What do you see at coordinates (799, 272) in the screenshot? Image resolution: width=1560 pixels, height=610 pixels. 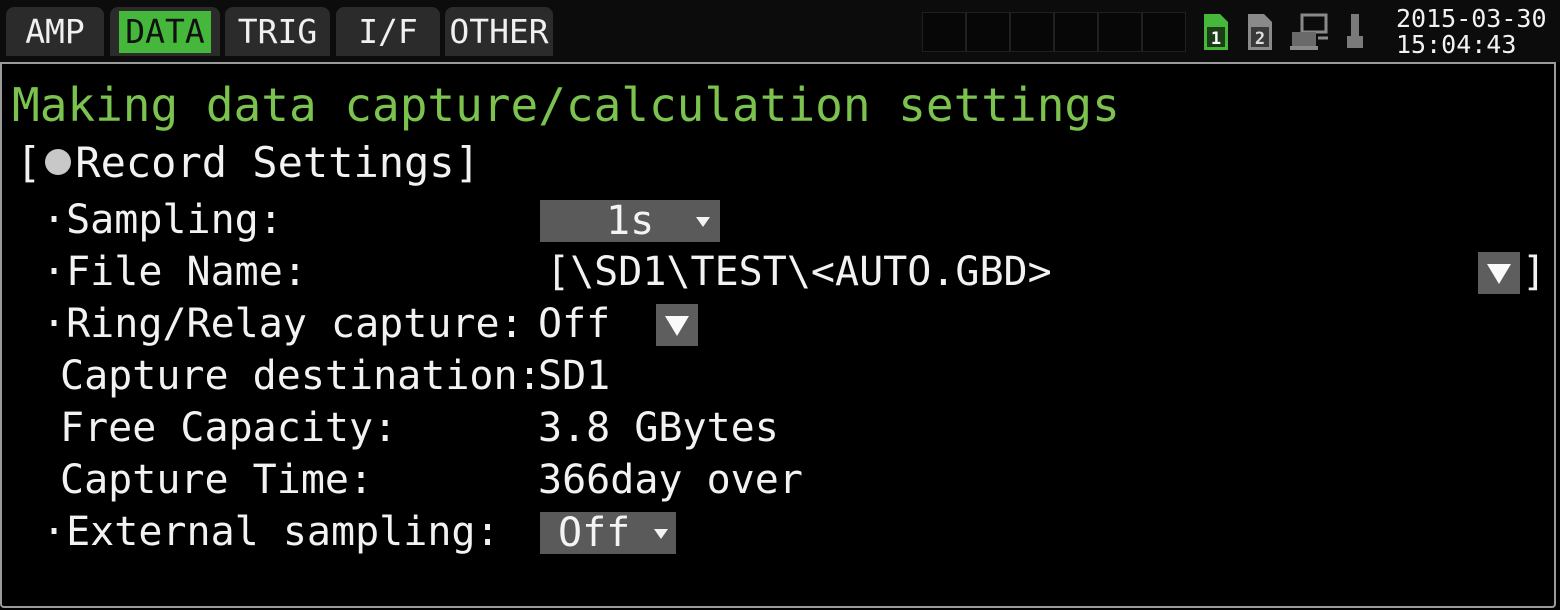 I see `file-name-value: [\SD1\TEST\<AUTO.GBD>` at bounding box center [799, 272].